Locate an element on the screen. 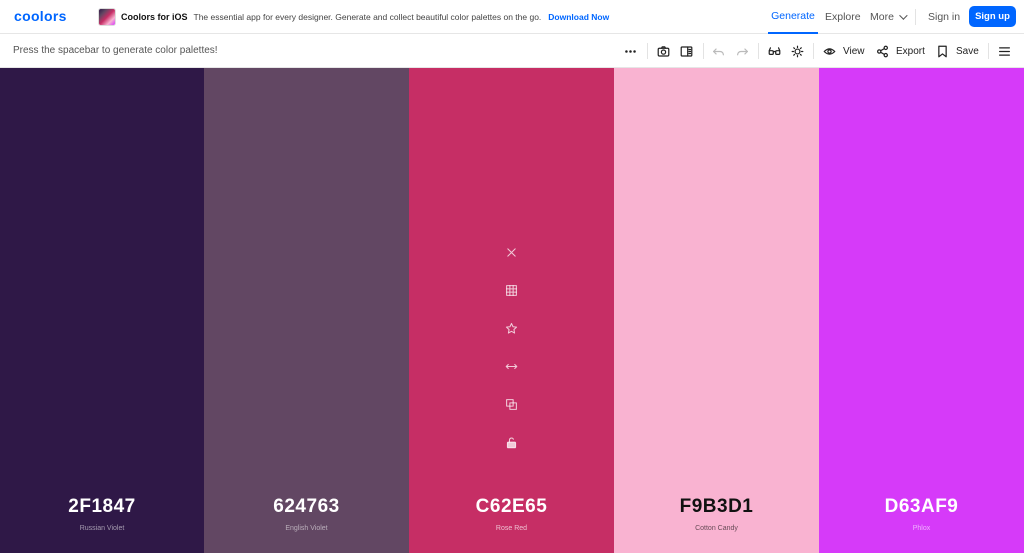 This screenshot has height=553, width=1024. swatch-color-name: Russian Violet is located at coordinates (102, 528).